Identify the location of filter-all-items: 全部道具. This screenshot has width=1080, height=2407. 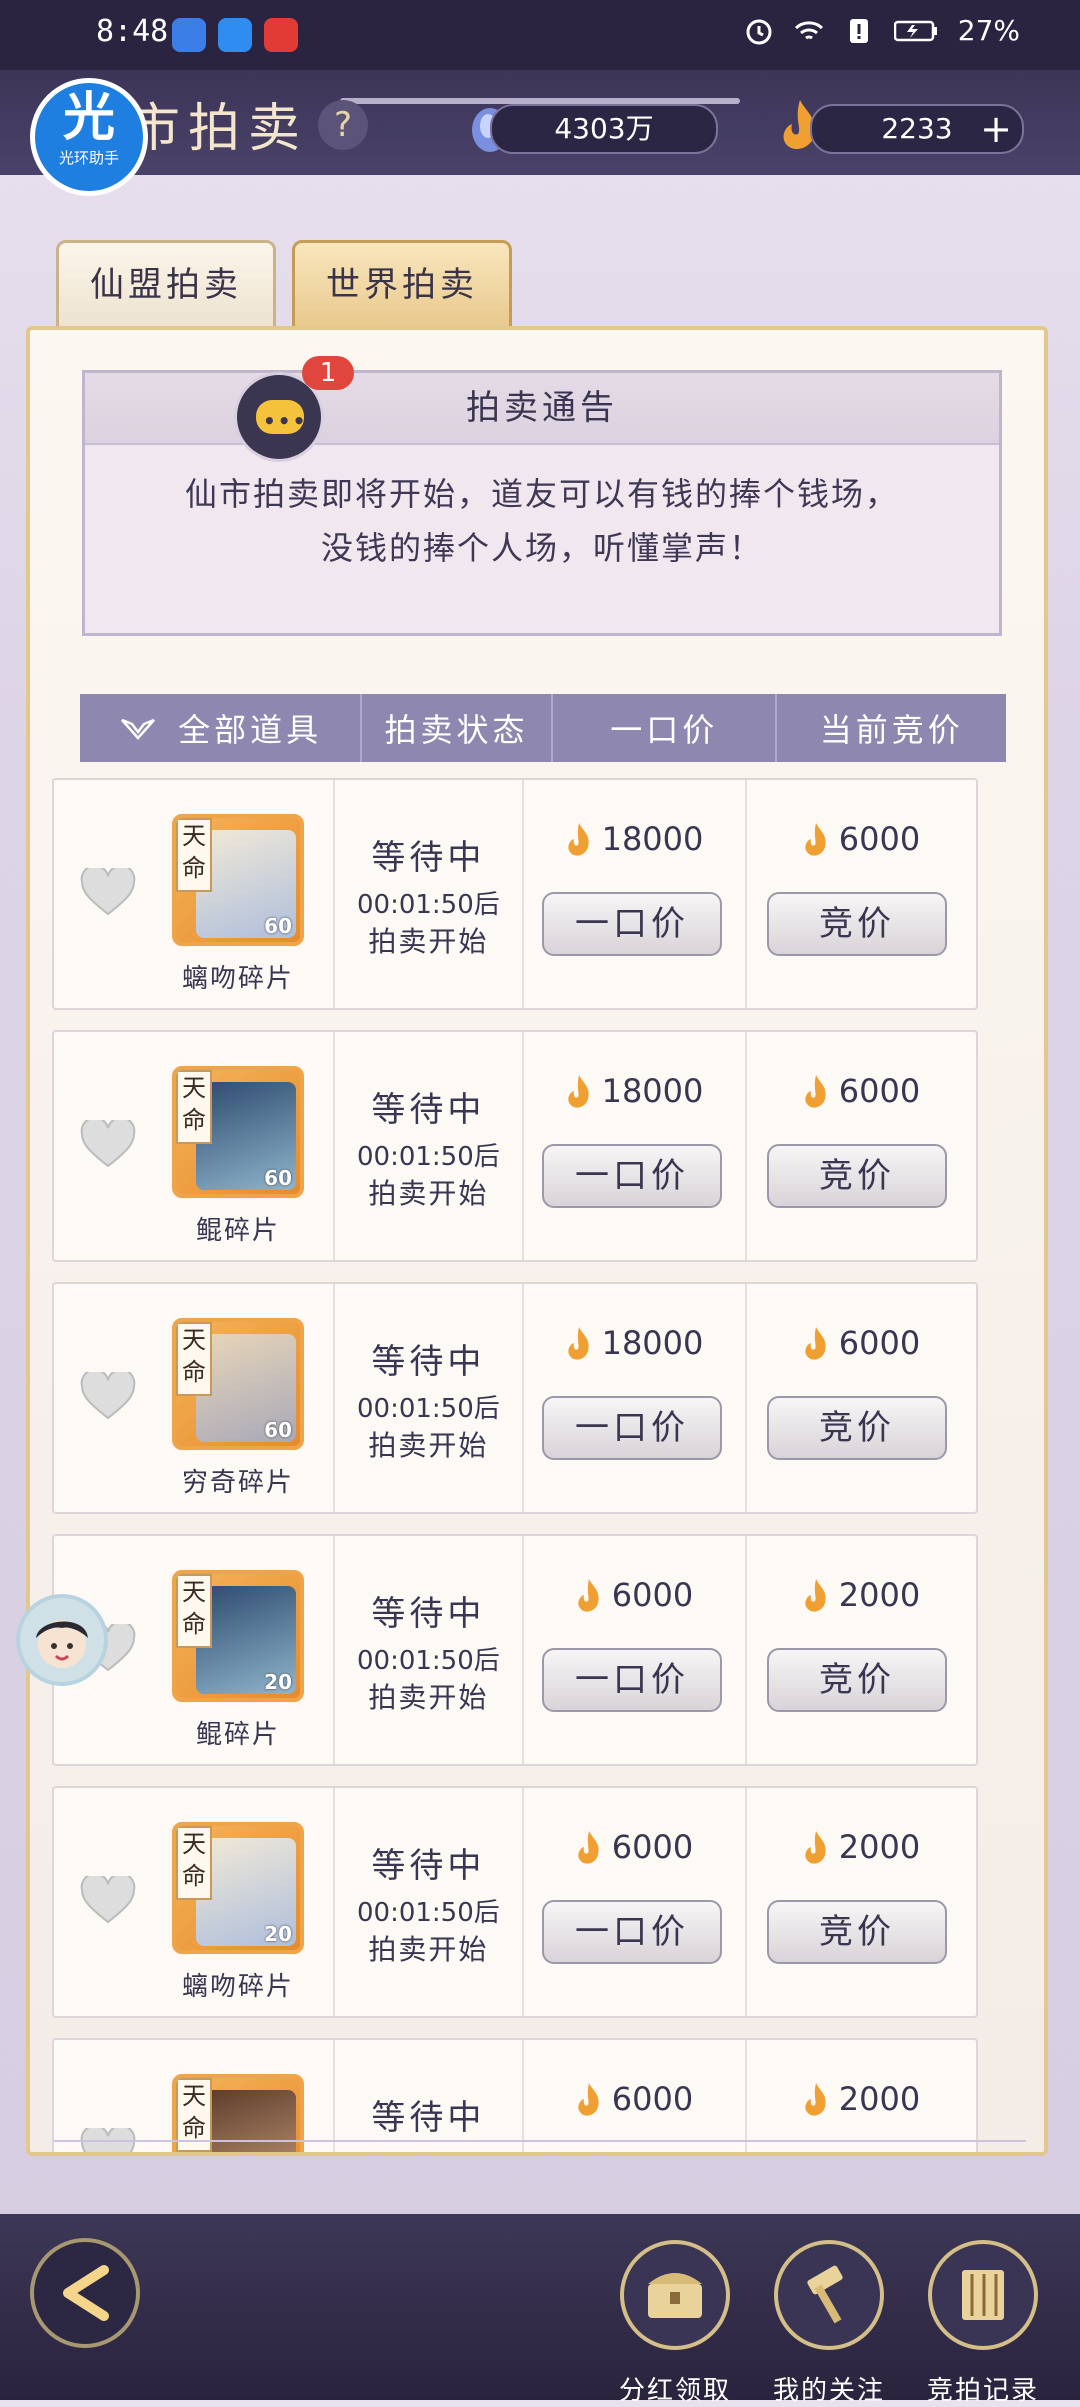
(221, 728).